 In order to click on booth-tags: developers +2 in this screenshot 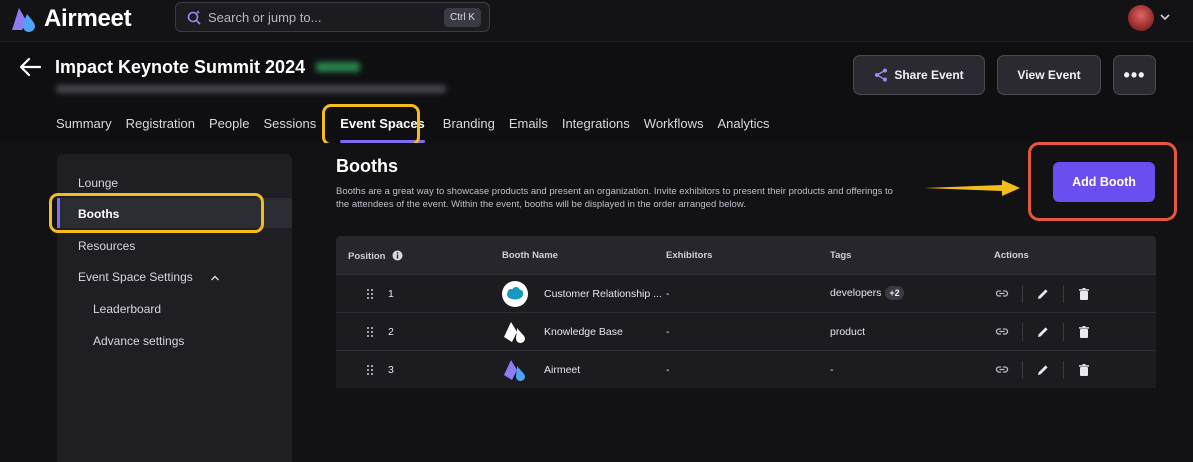, I will do `click(867, 293)`.